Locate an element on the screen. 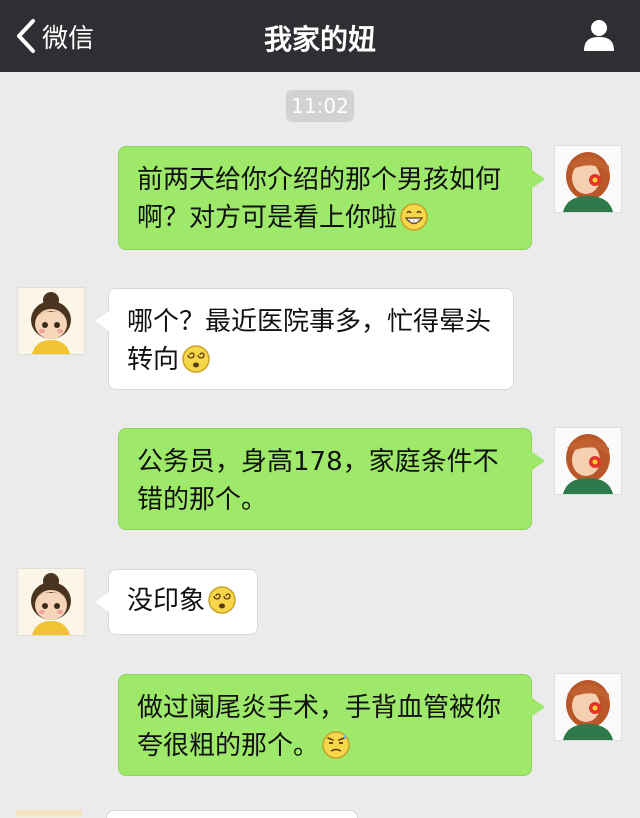 The height and width of the screenshot is (818, 640). message-bubble-received: 没印象 is located at coordinates (176, 602).